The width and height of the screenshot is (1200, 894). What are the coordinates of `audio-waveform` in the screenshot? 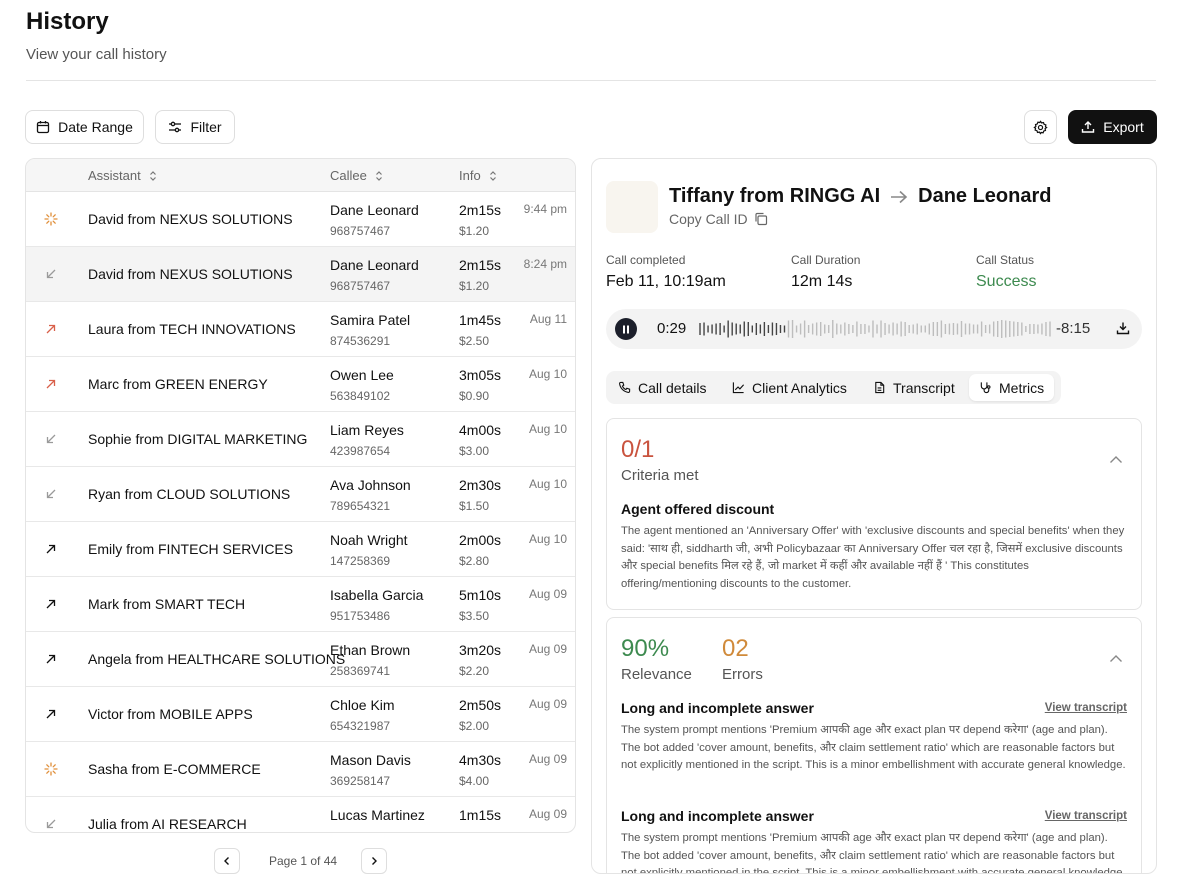 It's located at (875, 329).